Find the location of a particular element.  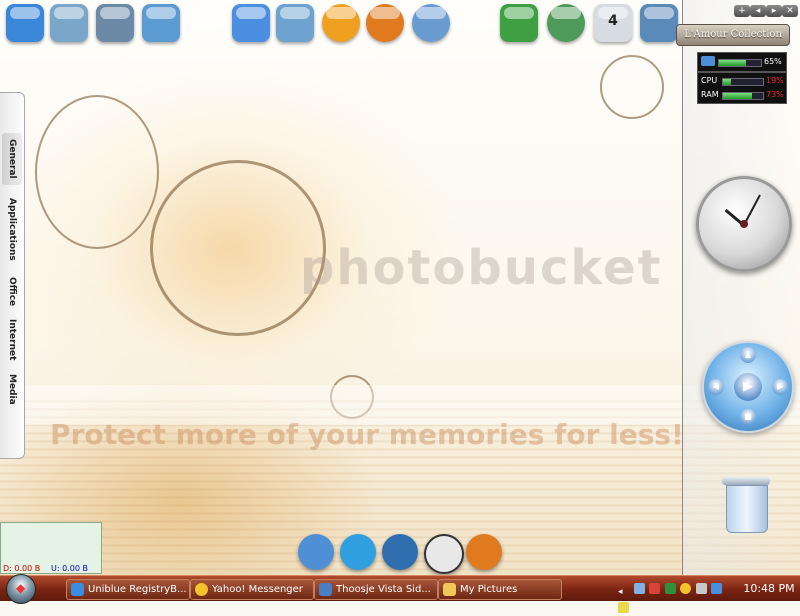

task-yahoo-label: Yahoo! Messenger is located at coordinates (257, 589).